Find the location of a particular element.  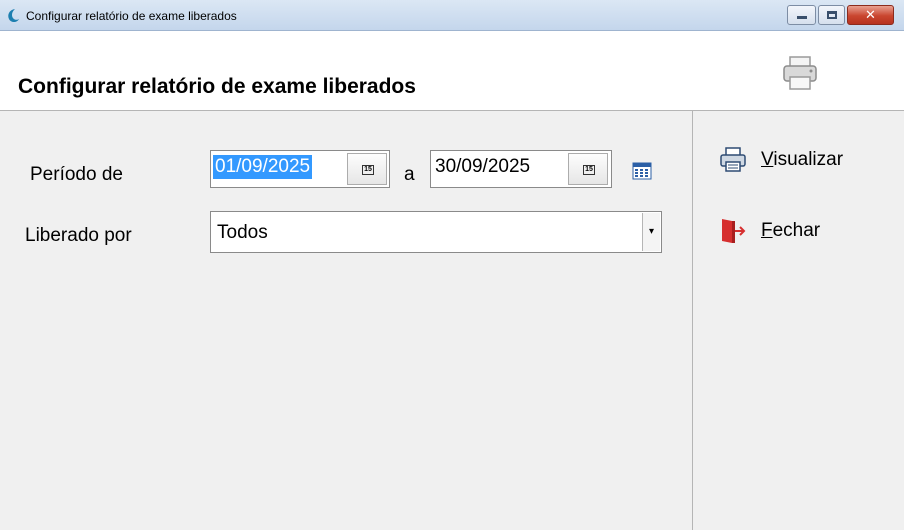

close-button: ✕ is located at coordinates (870, 15).